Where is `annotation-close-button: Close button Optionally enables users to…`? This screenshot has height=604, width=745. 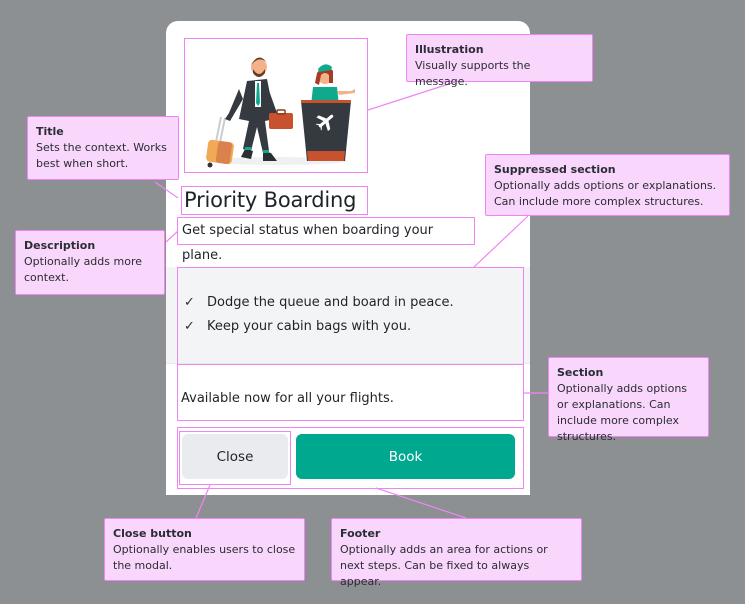 annotation-close-button: Close button Optionally enables users to… is located at coordinates (204, 549).